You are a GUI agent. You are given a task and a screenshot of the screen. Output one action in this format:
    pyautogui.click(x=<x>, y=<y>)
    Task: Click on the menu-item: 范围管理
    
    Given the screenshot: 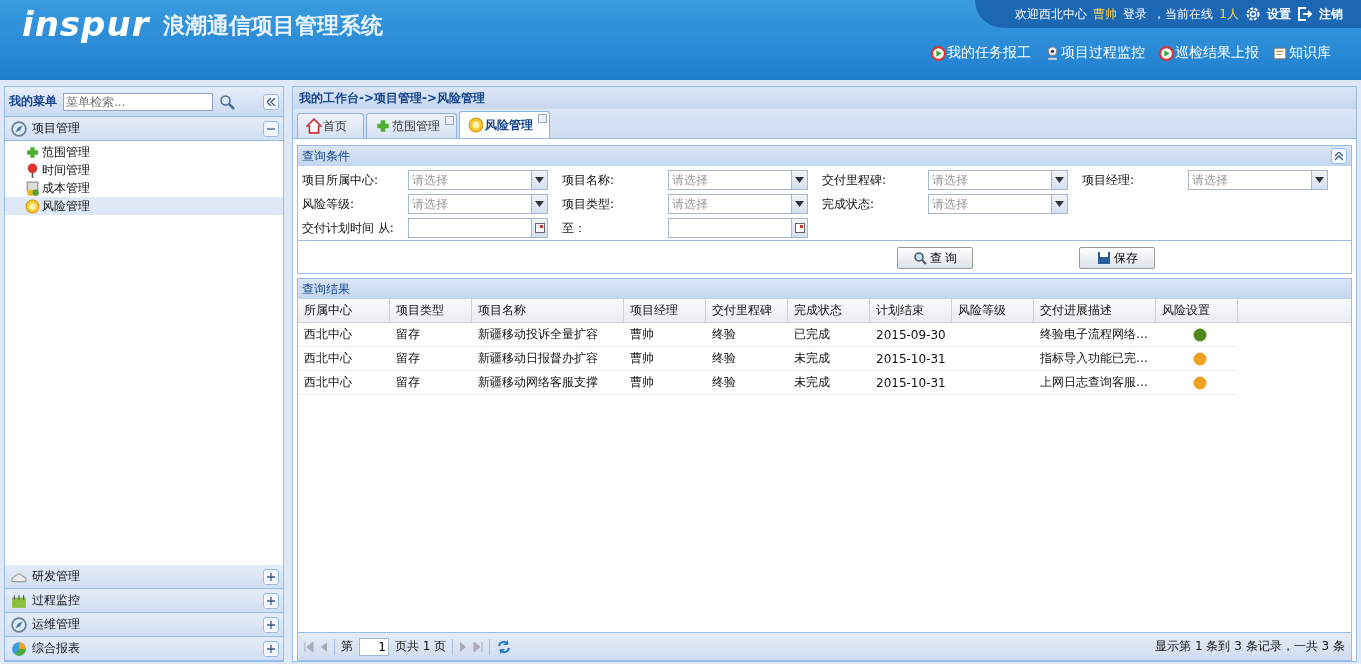 What is the action you would take?
    pyautogui.click(x=144, y=152)
    